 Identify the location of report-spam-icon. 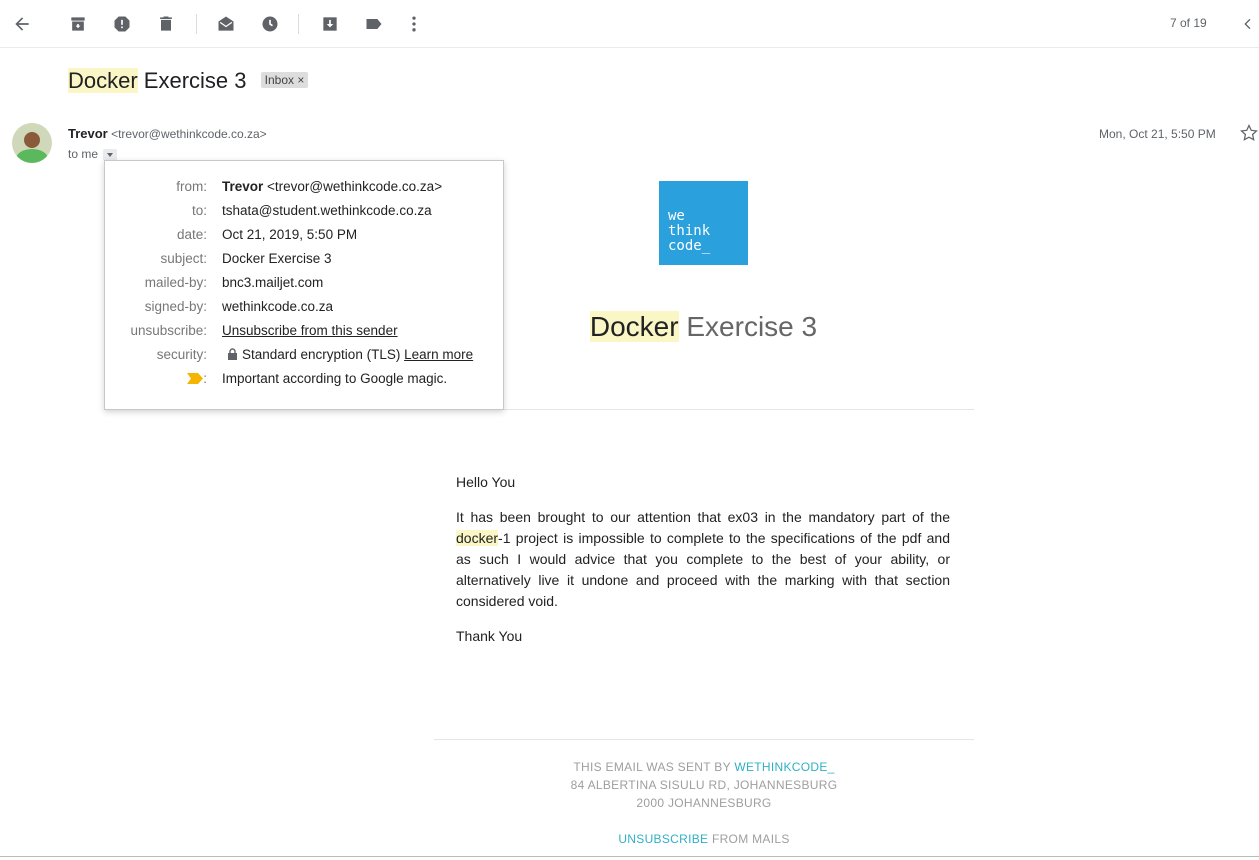
(122, 24).